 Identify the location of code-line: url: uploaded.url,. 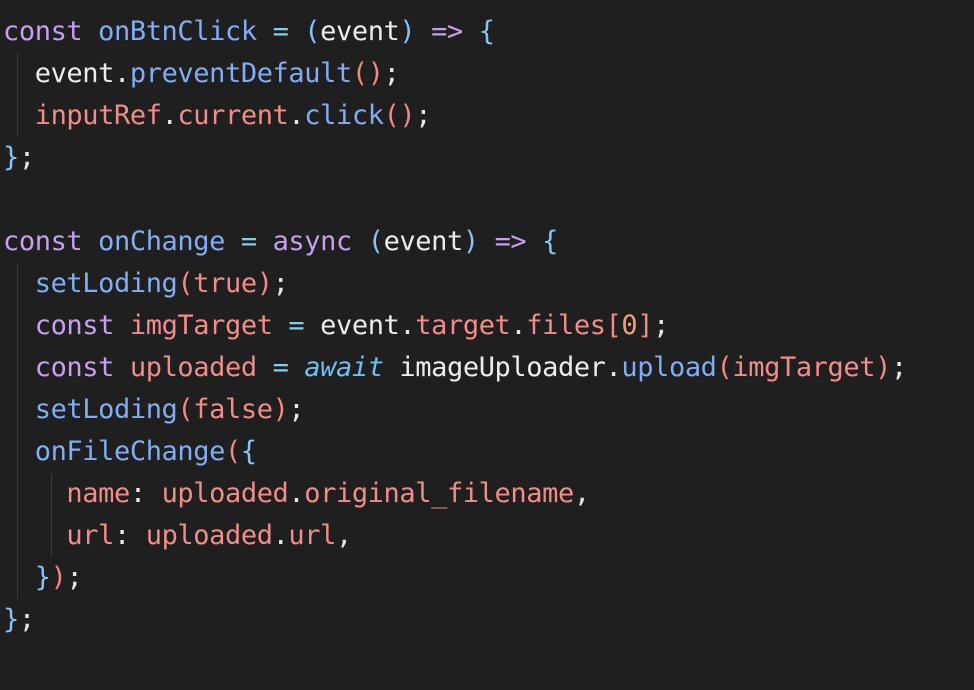
(488, 536).